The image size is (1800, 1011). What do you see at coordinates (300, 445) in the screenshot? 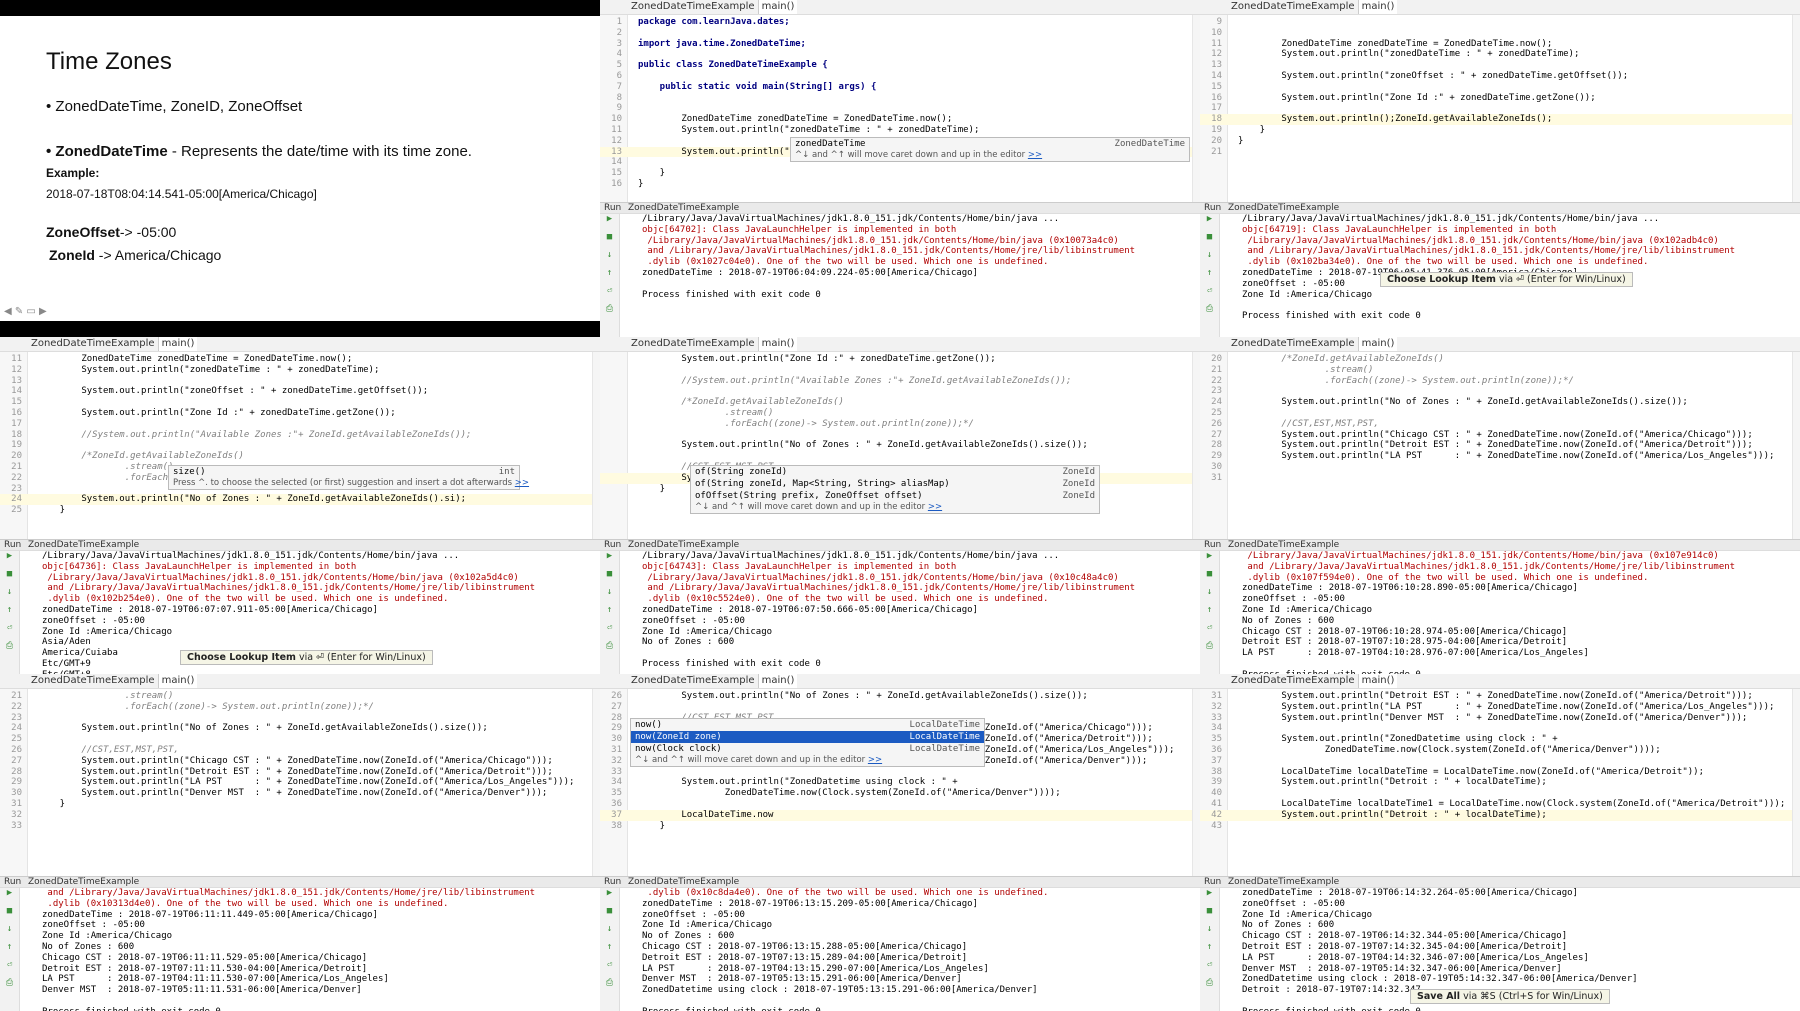
I see `code-line: 19` at bounding box center [300, 445].